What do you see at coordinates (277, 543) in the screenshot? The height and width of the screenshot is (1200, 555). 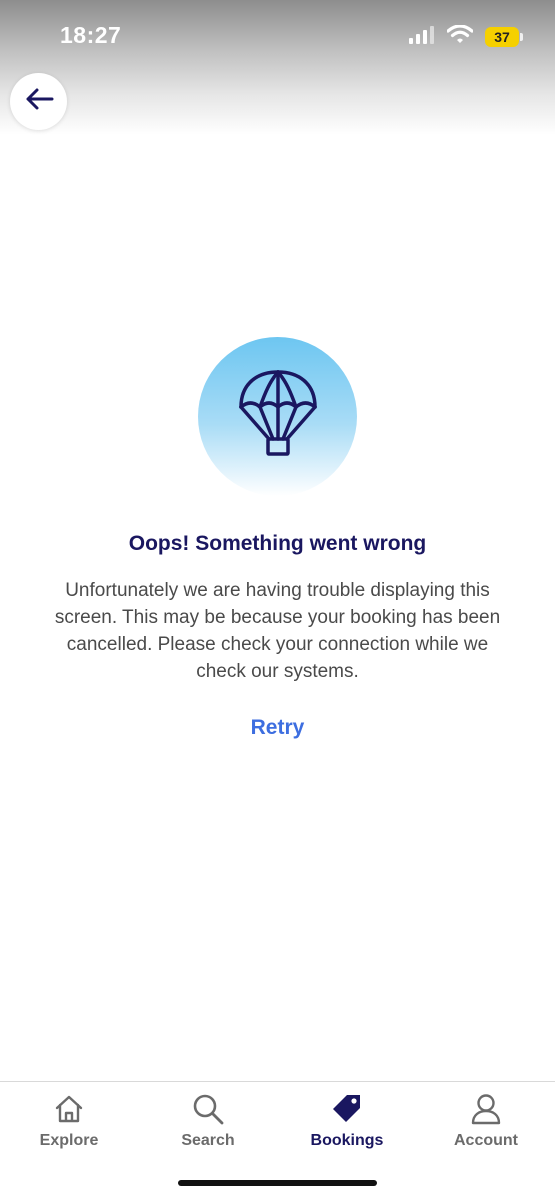 I see `error-title: Oops! Something went wrong` at bounding box center [277, 543].